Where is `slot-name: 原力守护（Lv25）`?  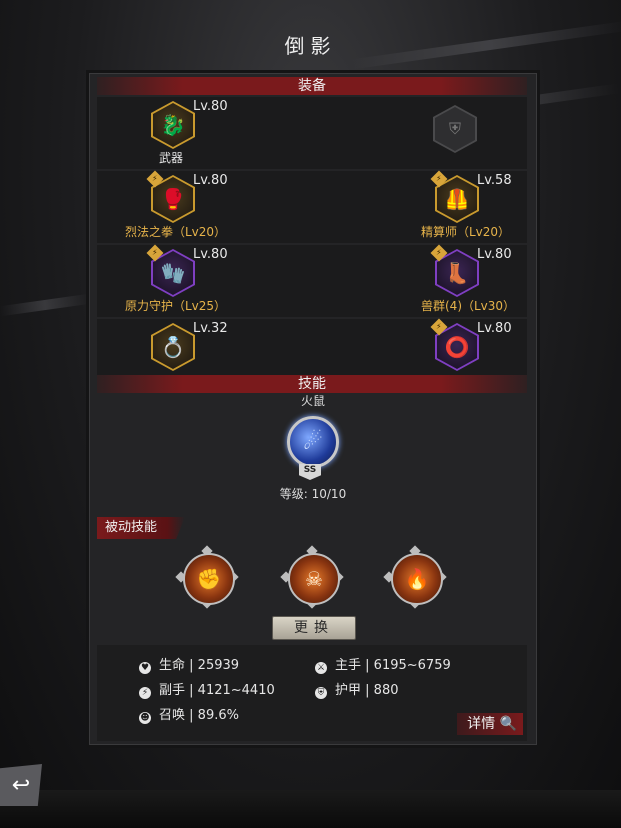 slot-name: 原力守护（Lv25） is located at coordinates (176, 306).